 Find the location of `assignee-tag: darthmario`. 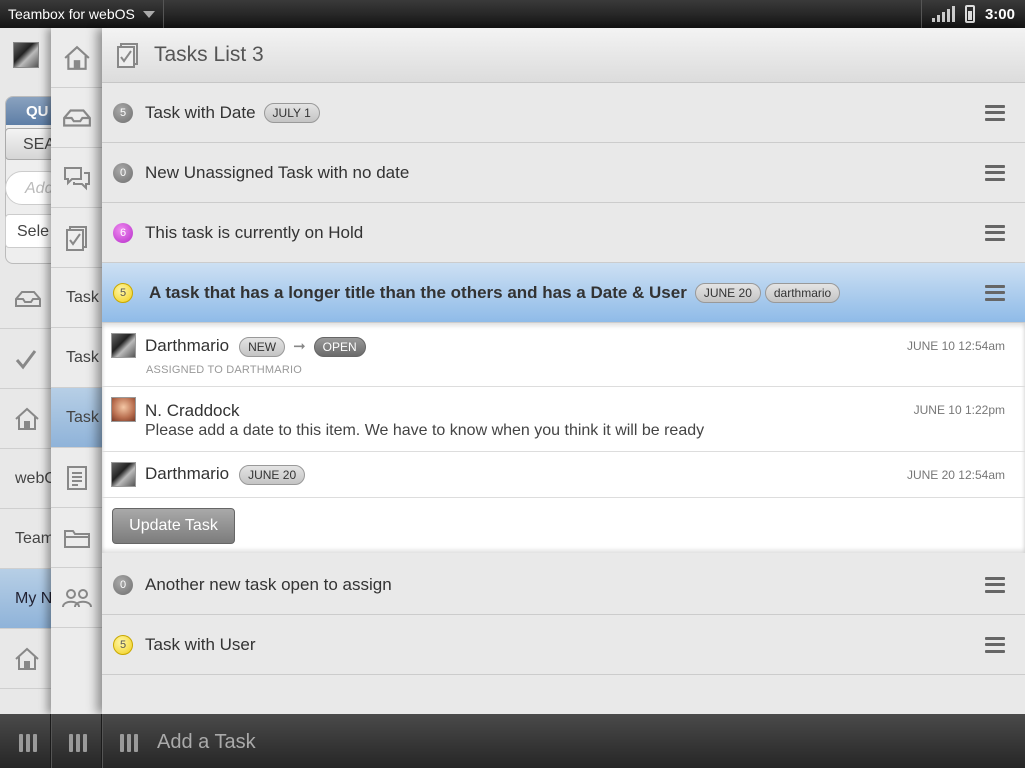

assignee-tag: darthmario is located at coordinates (802, 292).